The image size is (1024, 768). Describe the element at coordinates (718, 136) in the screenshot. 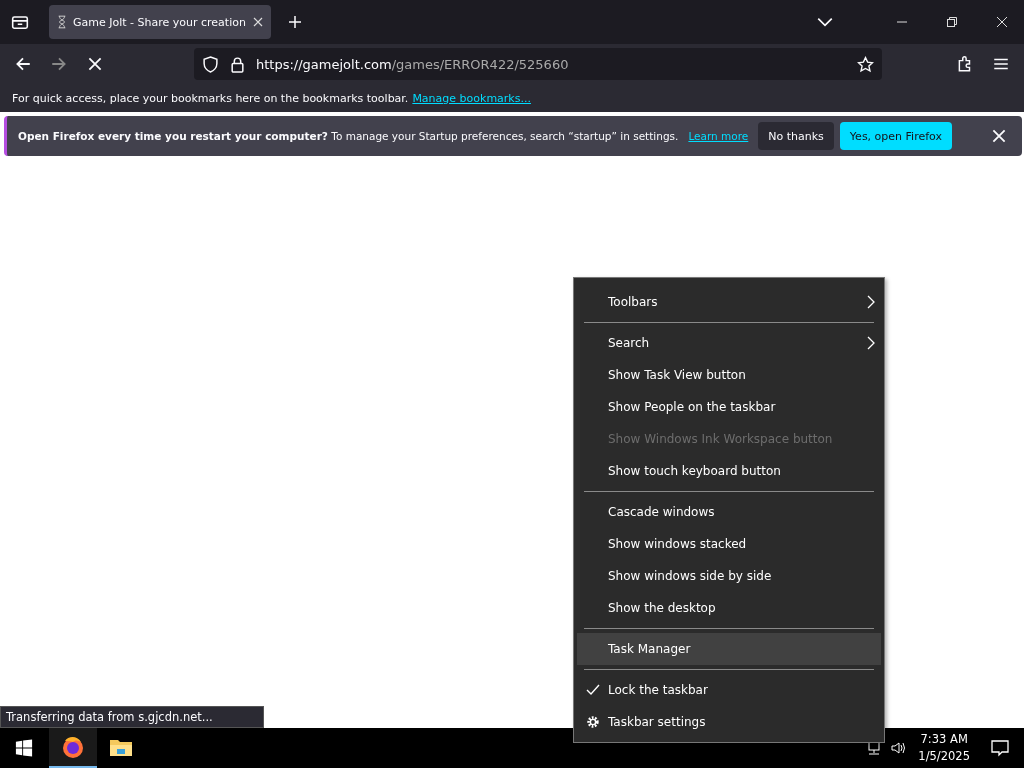

I see `learn-more-link: Learn more` at that location.